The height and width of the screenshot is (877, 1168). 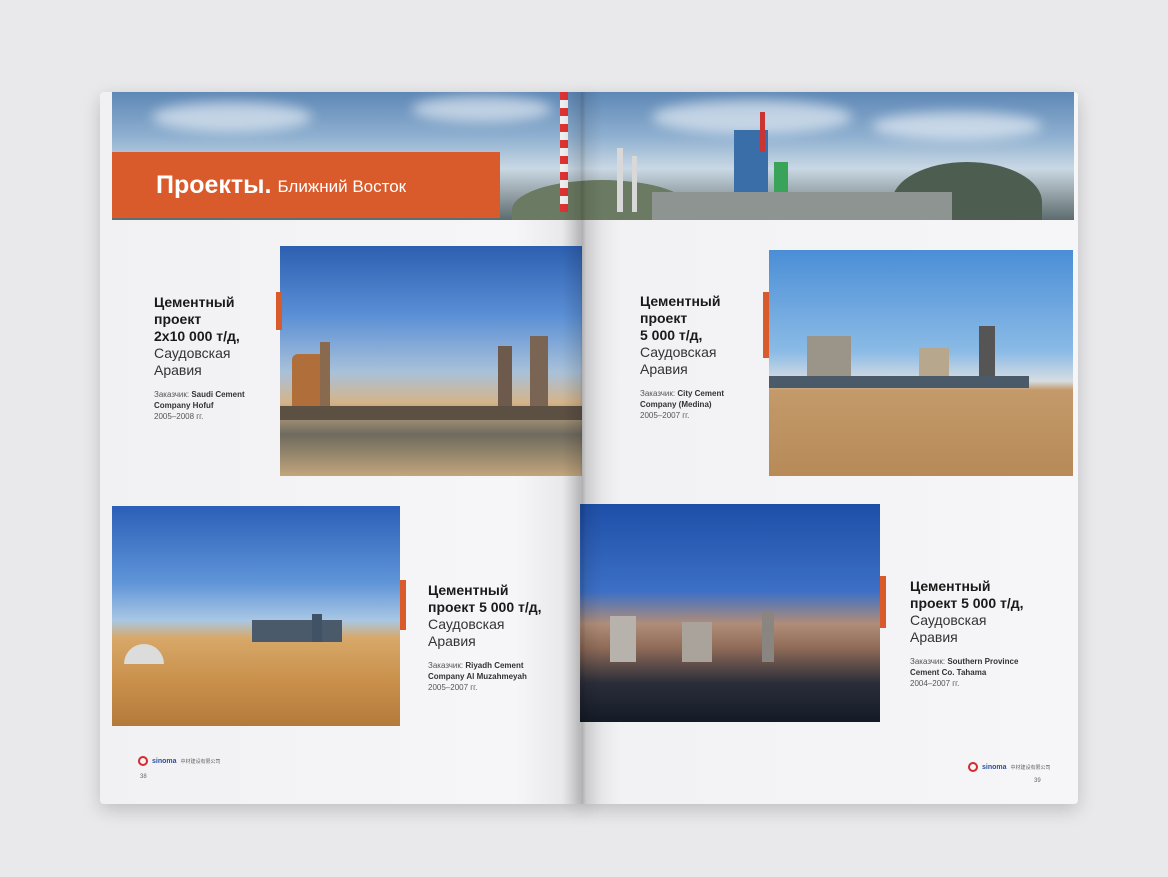 What do you see at coordinates (179, 416) in the screenshot?
I see `project-1-years: 2005–2008 гг.` at bounding box center [179, 416].